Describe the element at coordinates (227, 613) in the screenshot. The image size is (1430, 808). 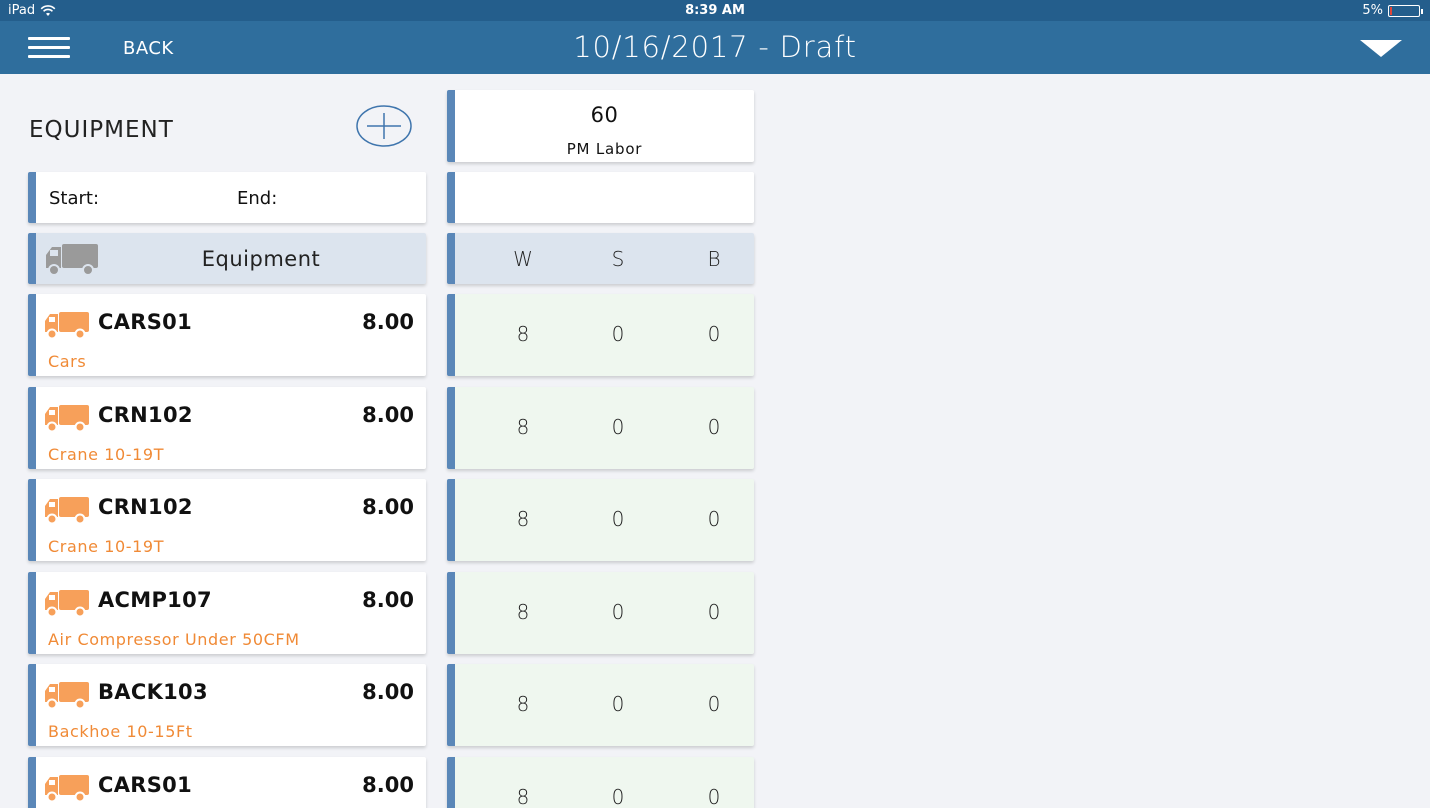
I see `equipment-row: ACMP107 8.00 Air Compressor Under 50CFM` at that location.